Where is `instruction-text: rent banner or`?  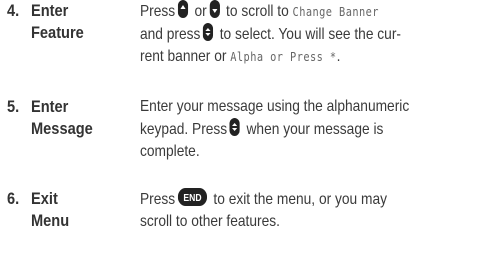
instruction-text: rent banner or is located at coordinates (183, 56).